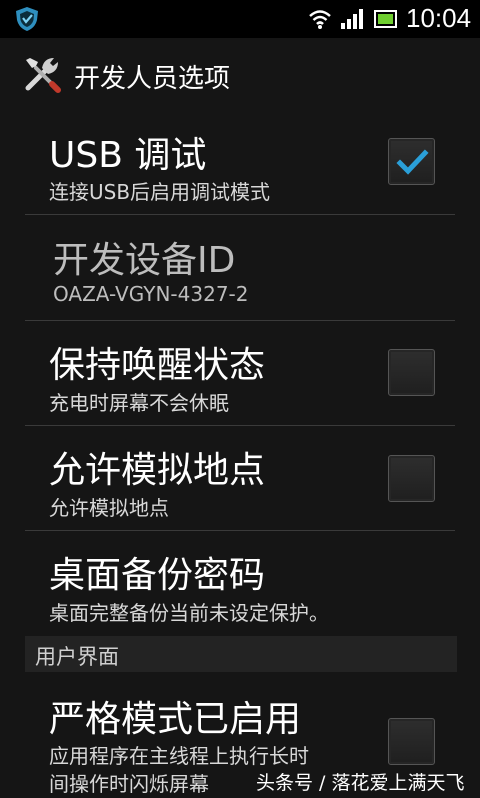 The image size is (480, 798). What do you see at coordinates (411, 478) in the screenshot?
I see `mock-locations-checkbox` at bounding box center [411, 478].